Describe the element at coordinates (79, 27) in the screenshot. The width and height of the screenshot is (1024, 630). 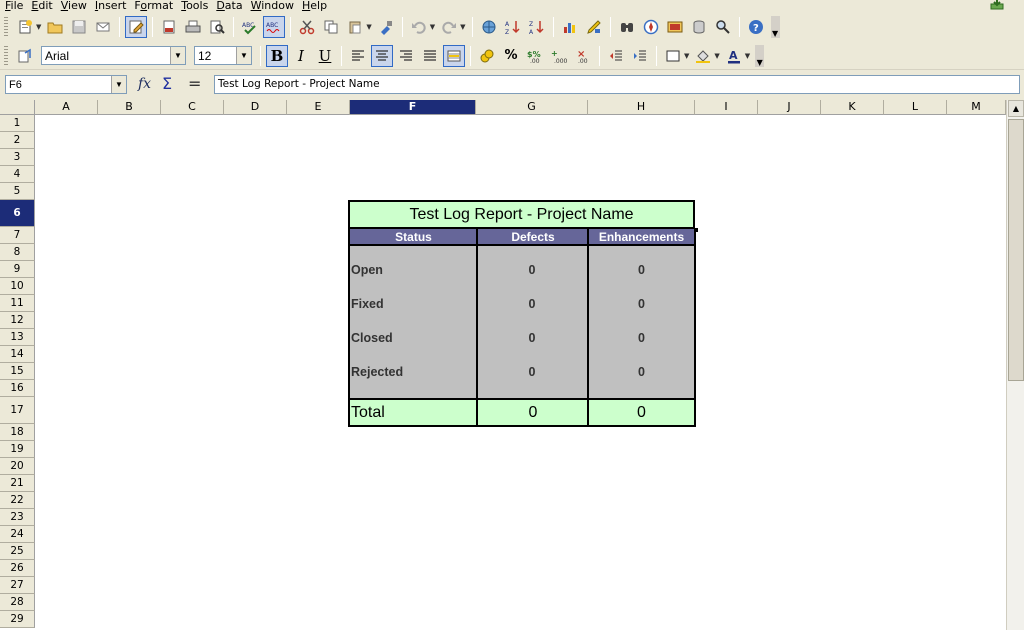
I see `save-icon` at that location.